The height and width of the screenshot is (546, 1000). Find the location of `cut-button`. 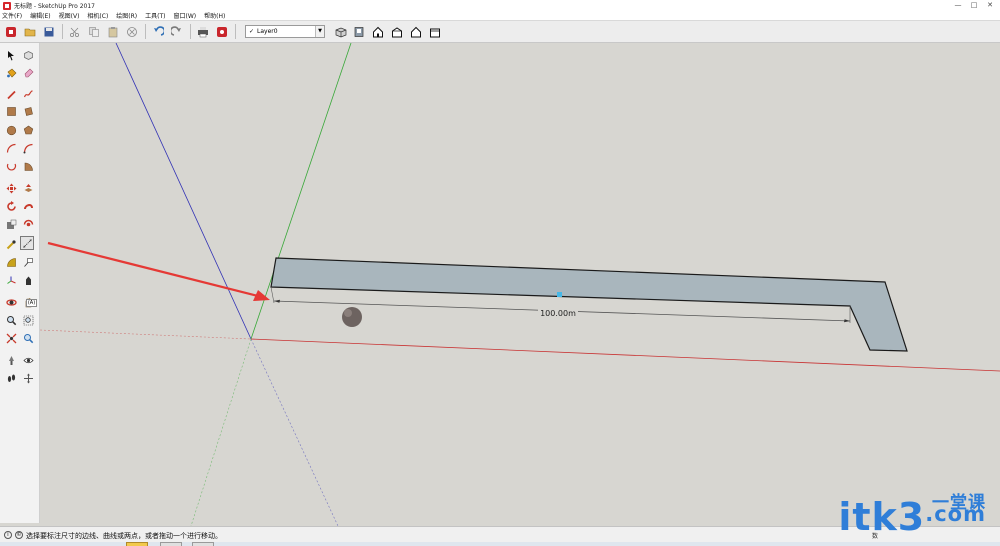

cut-button is located at coordinates (75, 32).